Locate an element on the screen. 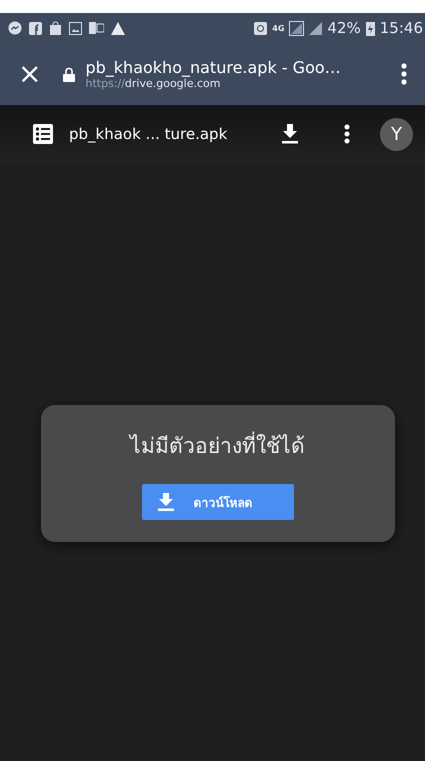  messenger-icon is located at coordinates (15, 28).